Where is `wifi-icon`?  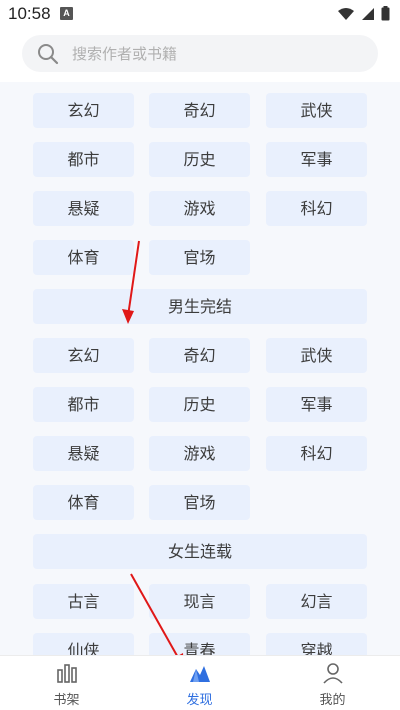 wifi-icon is located at coordinates (346, 13).